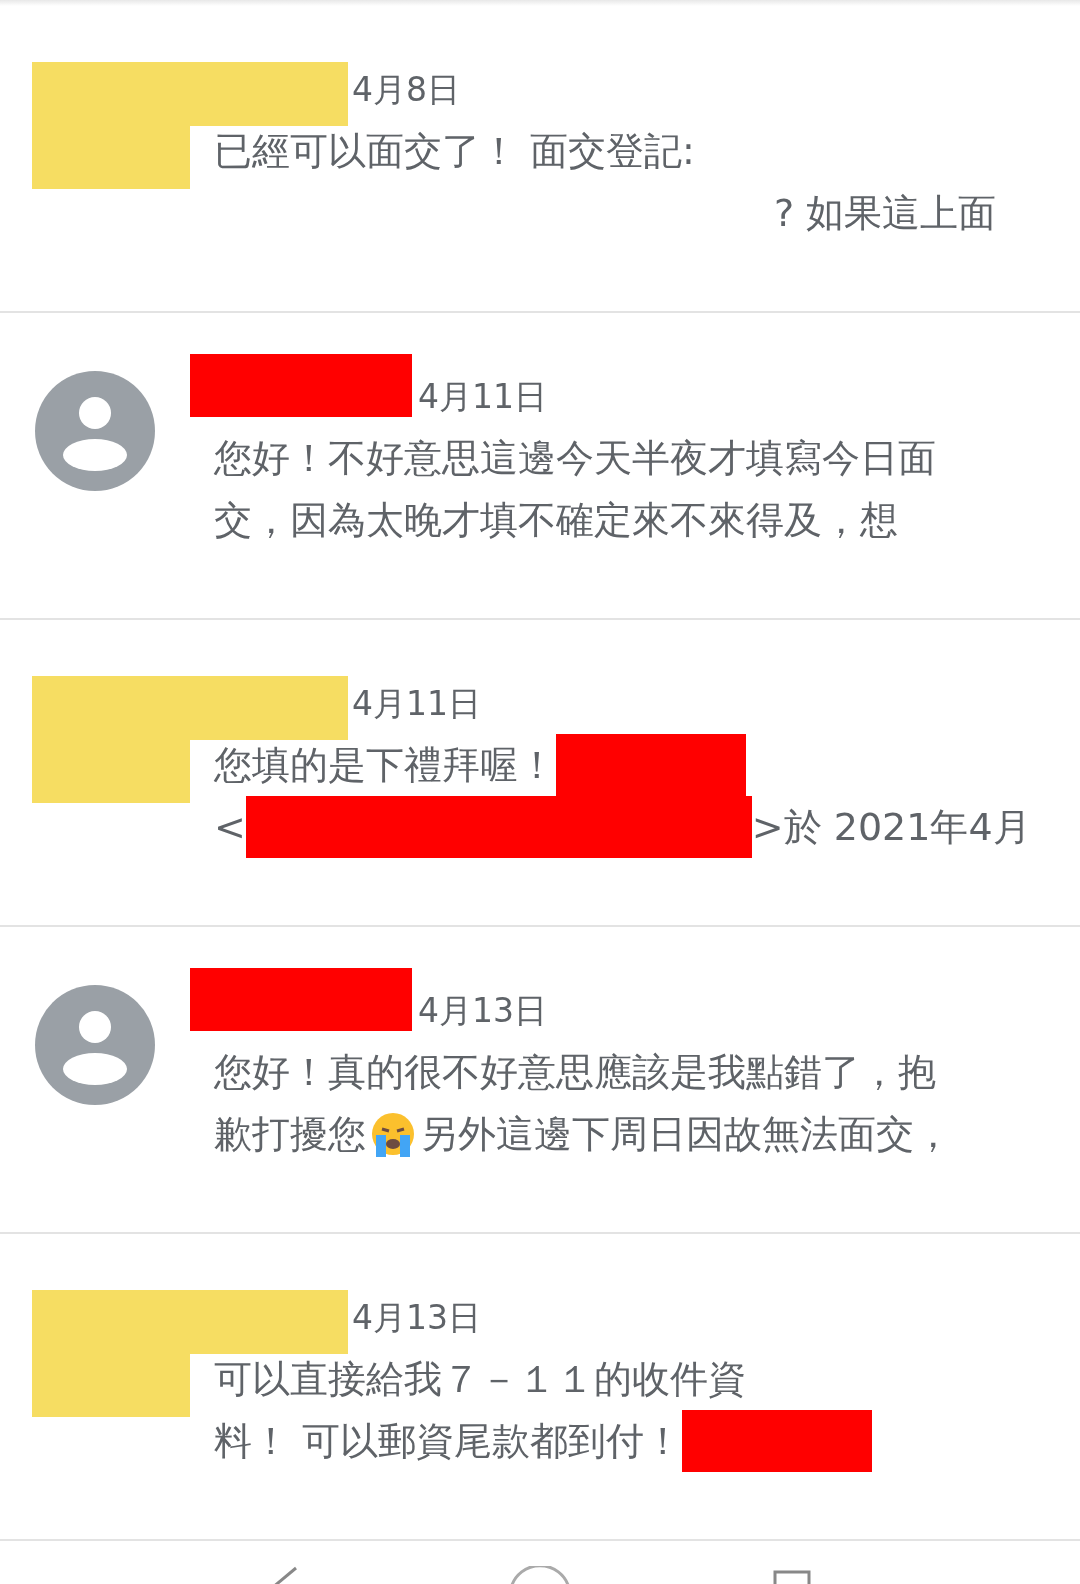 Image resolution: width=1080 pixels, height=1584 pixels. What do you see at coordinates (480, 1379) in the screenshot?
I see `message-text: 可以直接給我７－１１的收件資` at bounding box center [480, 1379].